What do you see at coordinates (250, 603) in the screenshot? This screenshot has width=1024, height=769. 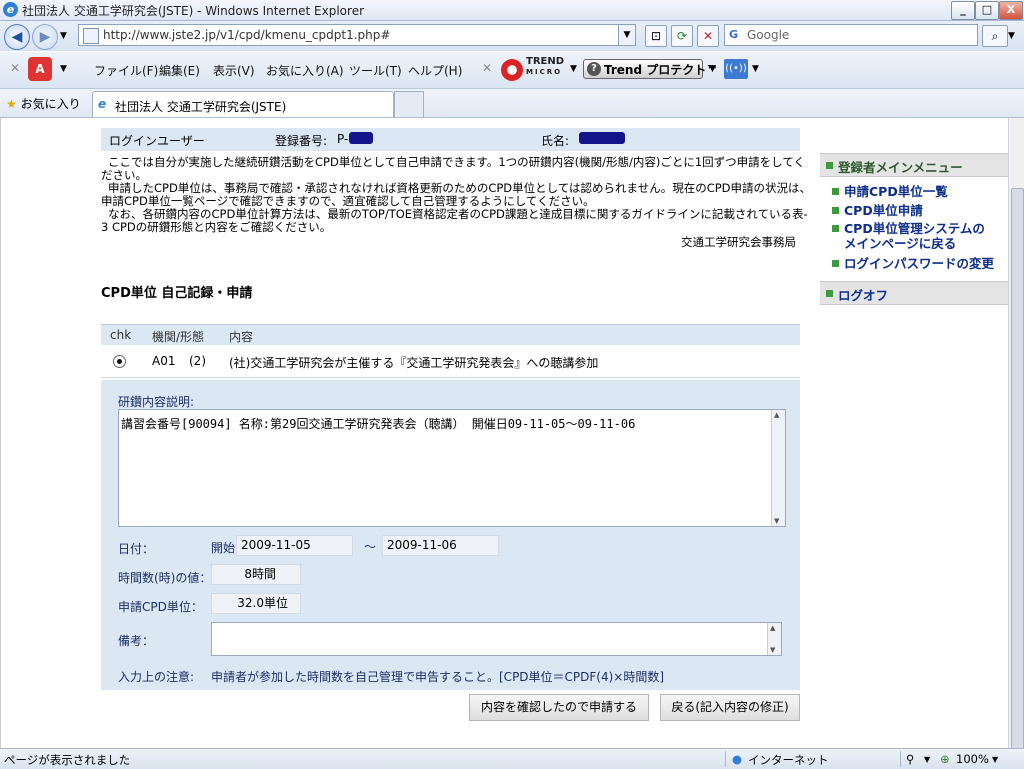 I see `cpd-value: 32.0` at bounding box center [250, 603].